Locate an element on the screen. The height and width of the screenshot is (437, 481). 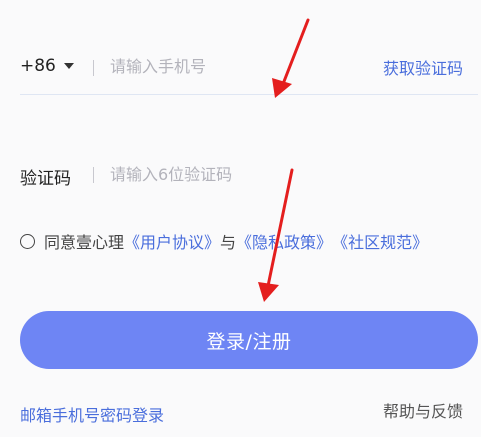
phone-row: +86 获取验证码 is located at coordinates (240, 66).